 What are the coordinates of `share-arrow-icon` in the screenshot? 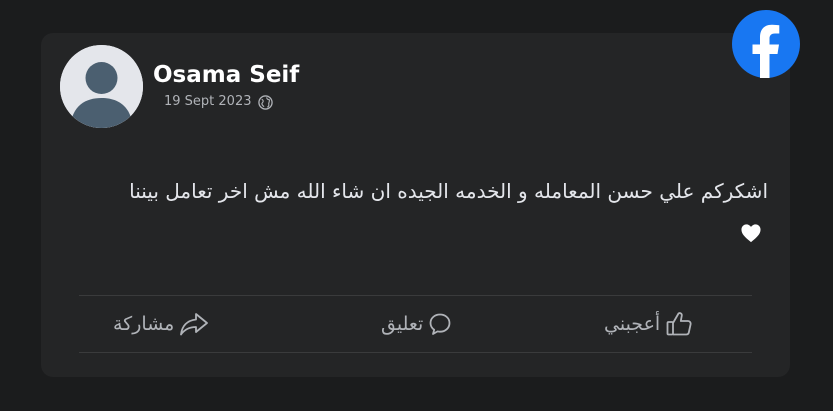 It's located at (194, 324).